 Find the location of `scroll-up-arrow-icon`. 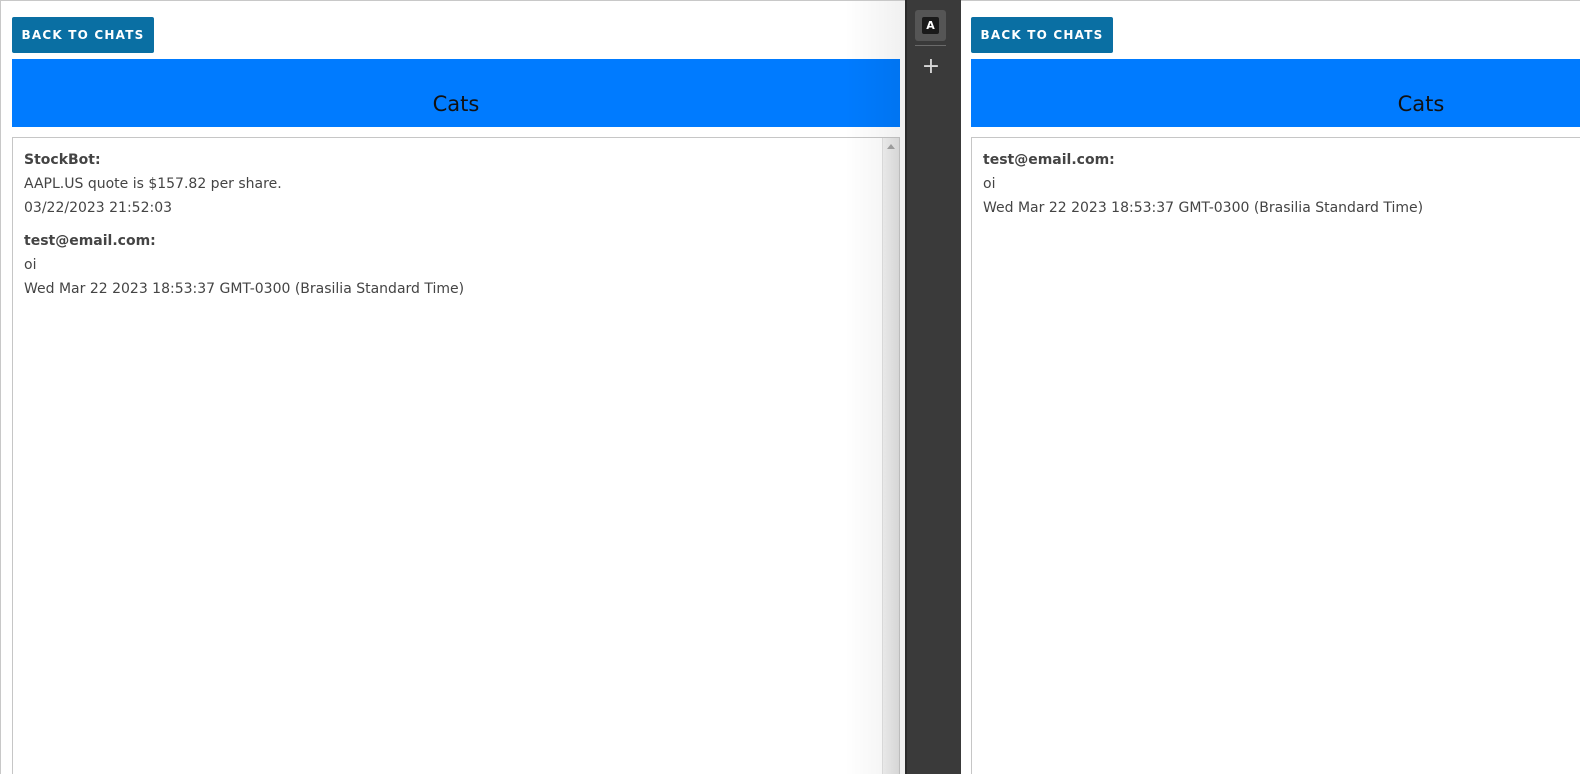

scroll-up-arrow-icon is located at coordinates (891, 146).